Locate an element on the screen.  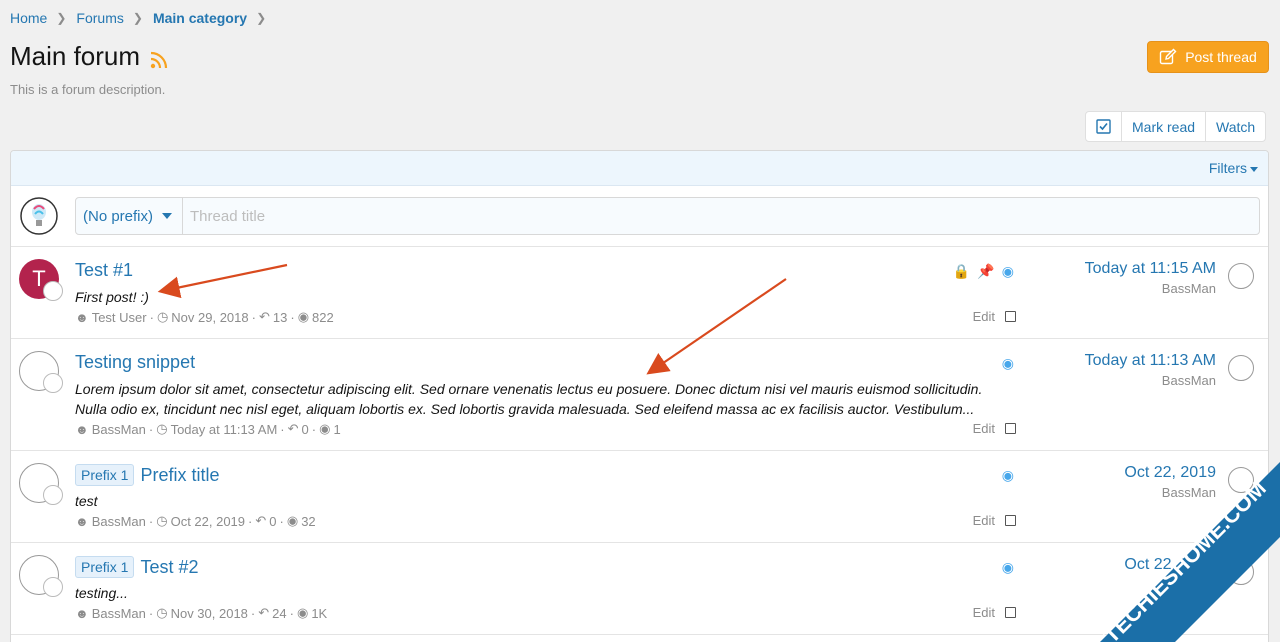
breadcrumb-home: Home is located at coordinates (28, 18).